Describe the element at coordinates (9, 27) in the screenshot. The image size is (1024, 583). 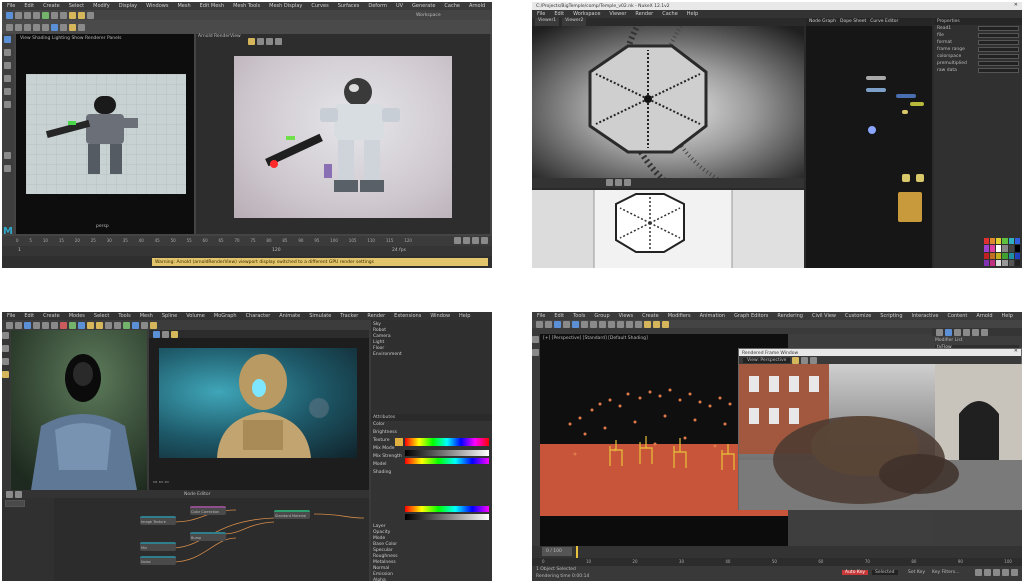
I see `shelf-sphere-icon` at that location.